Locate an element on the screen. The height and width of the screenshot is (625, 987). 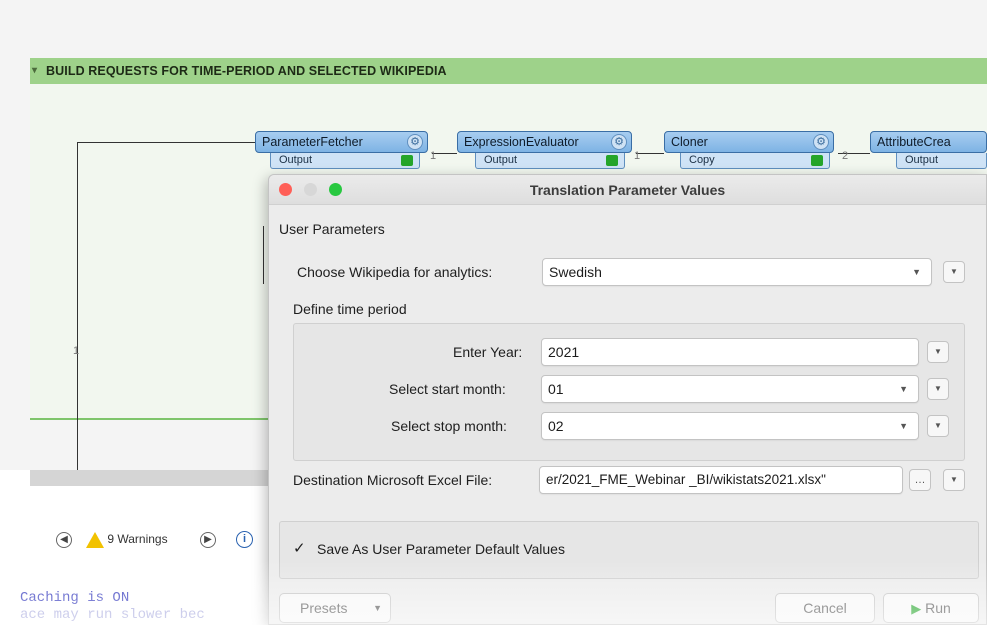
cancel-button: Cancel is located at coordinates (825, 608).